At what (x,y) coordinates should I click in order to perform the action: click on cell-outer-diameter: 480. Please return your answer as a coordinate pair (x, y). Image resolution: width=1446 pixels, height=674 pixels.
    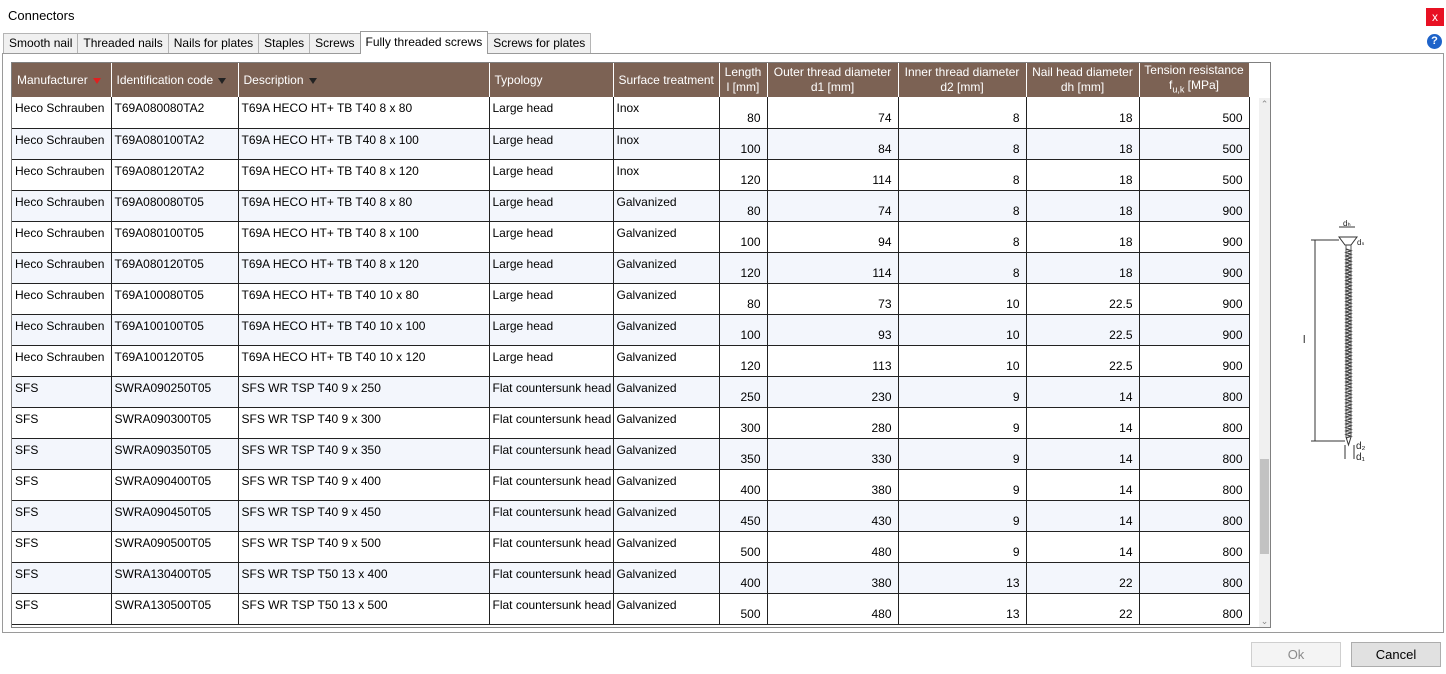
    Looking at the image, I should click on (833, 609).